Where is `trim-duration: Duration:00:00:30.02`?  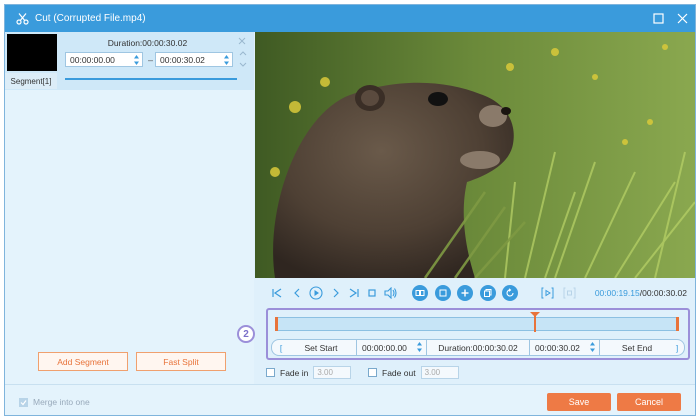 trim-duration: Duration:00:00:30.02 is located at coordinates (478, 347).